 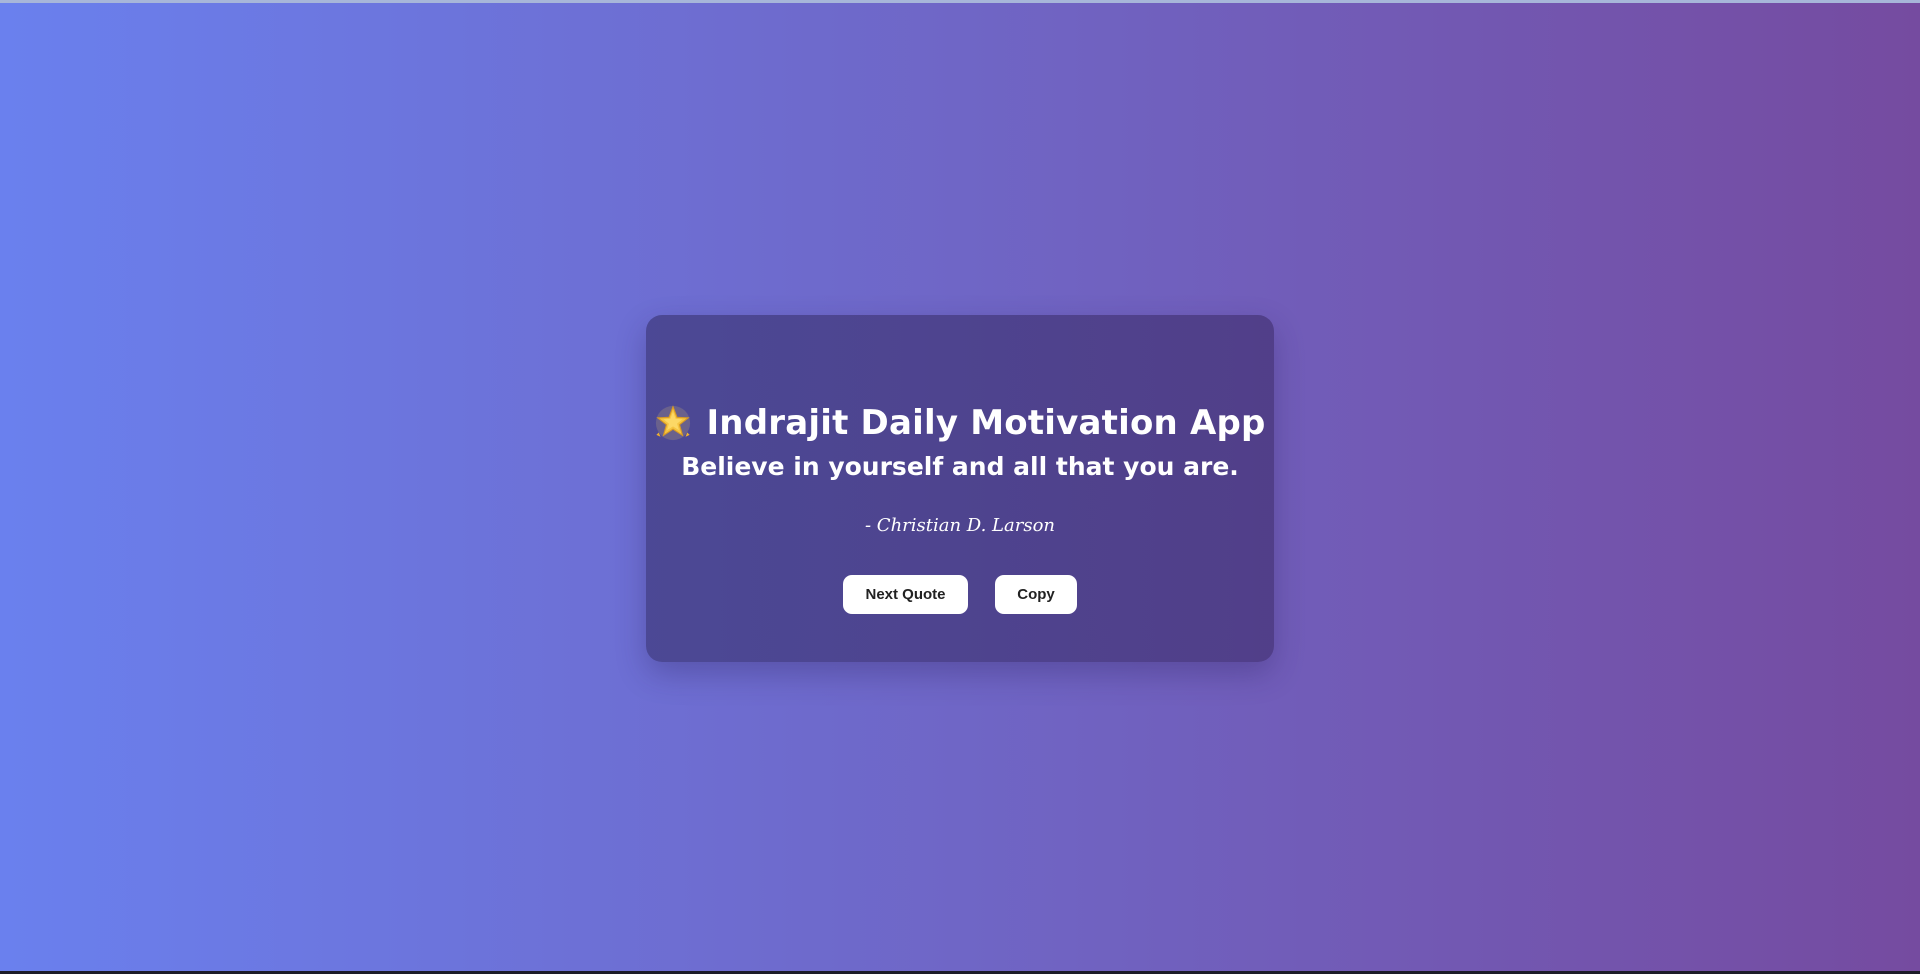 What do you see at coordinates (1036, 594) in the screenshot?
I see `copy-button: Copy` at bounding box center [1036, 594].